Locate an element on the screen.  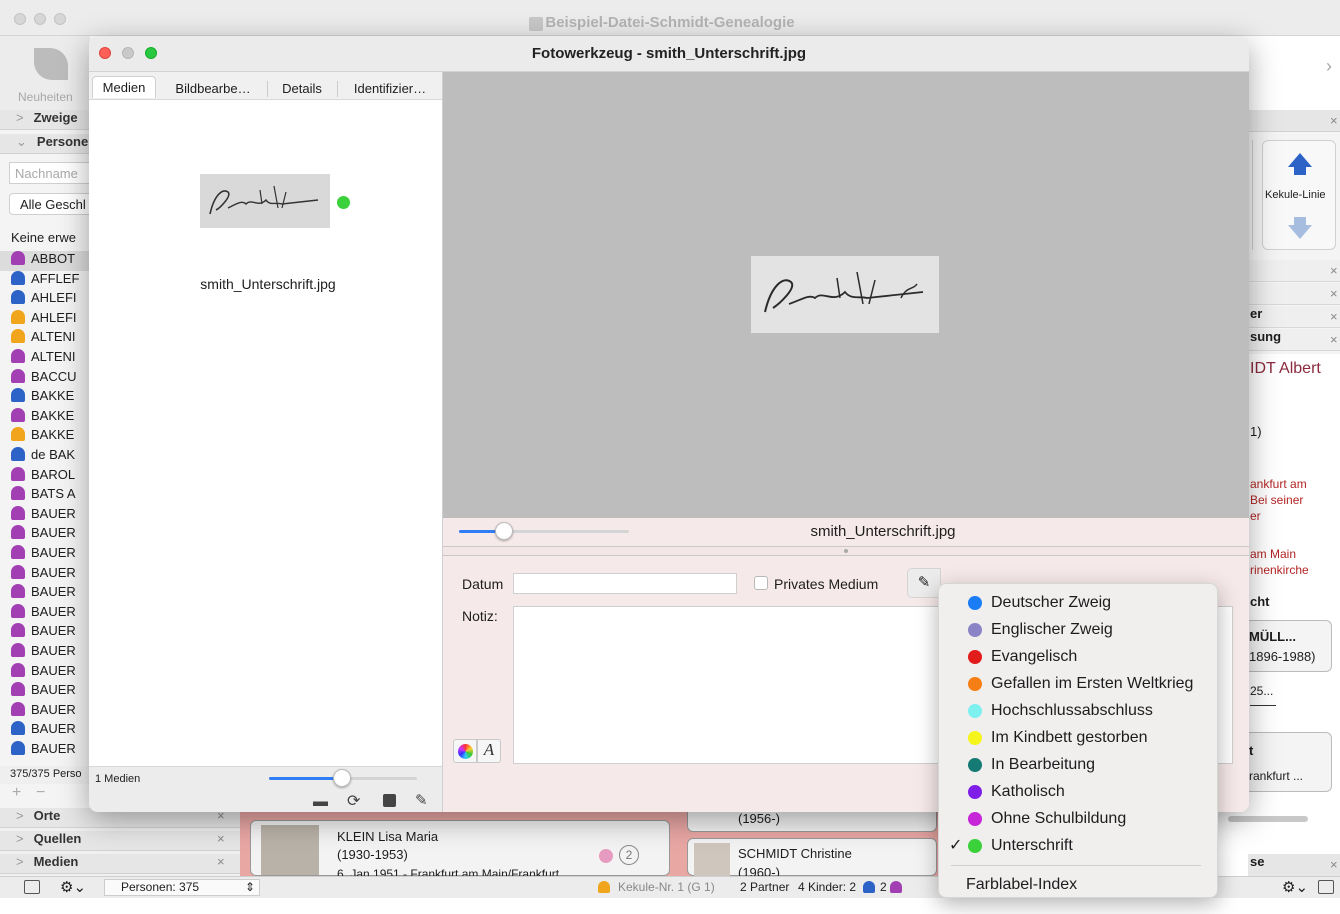
person-list-item: BATS A is located at coordinates (45, 496).